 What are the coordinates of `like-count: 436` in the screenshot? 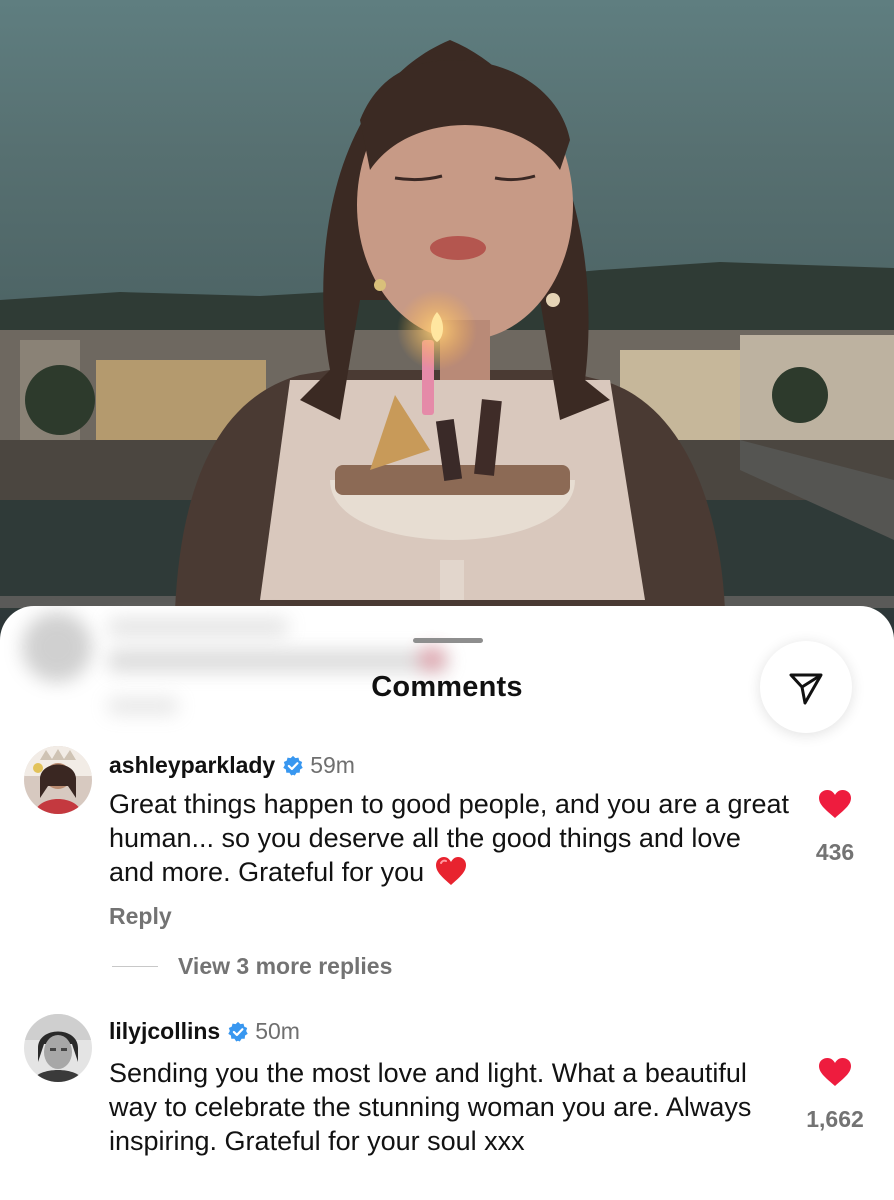 It's located at (835, 852).